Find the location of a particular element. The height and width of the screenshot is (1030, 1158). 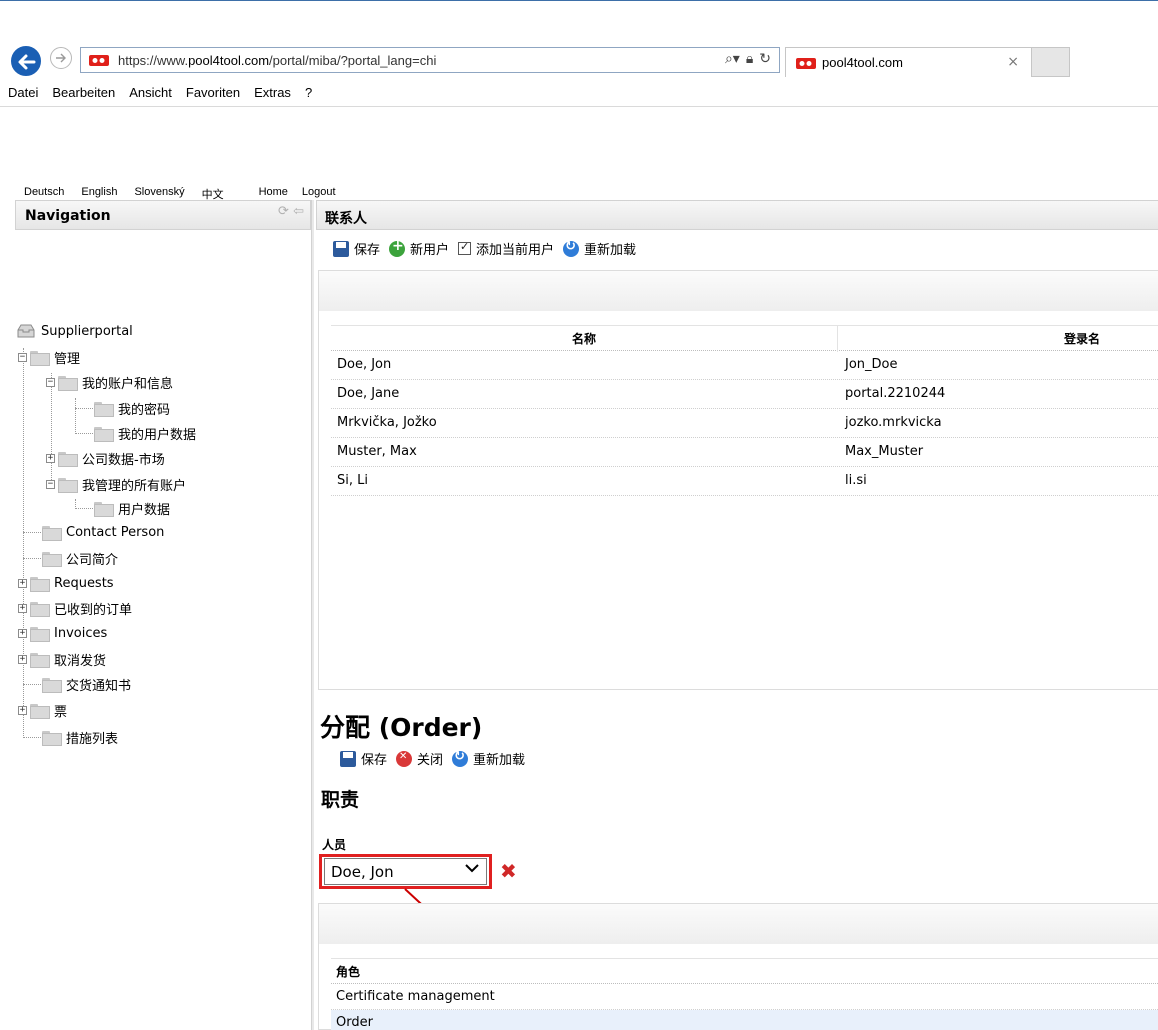

list-item: Certificate management is located at coordinates (744, 997).